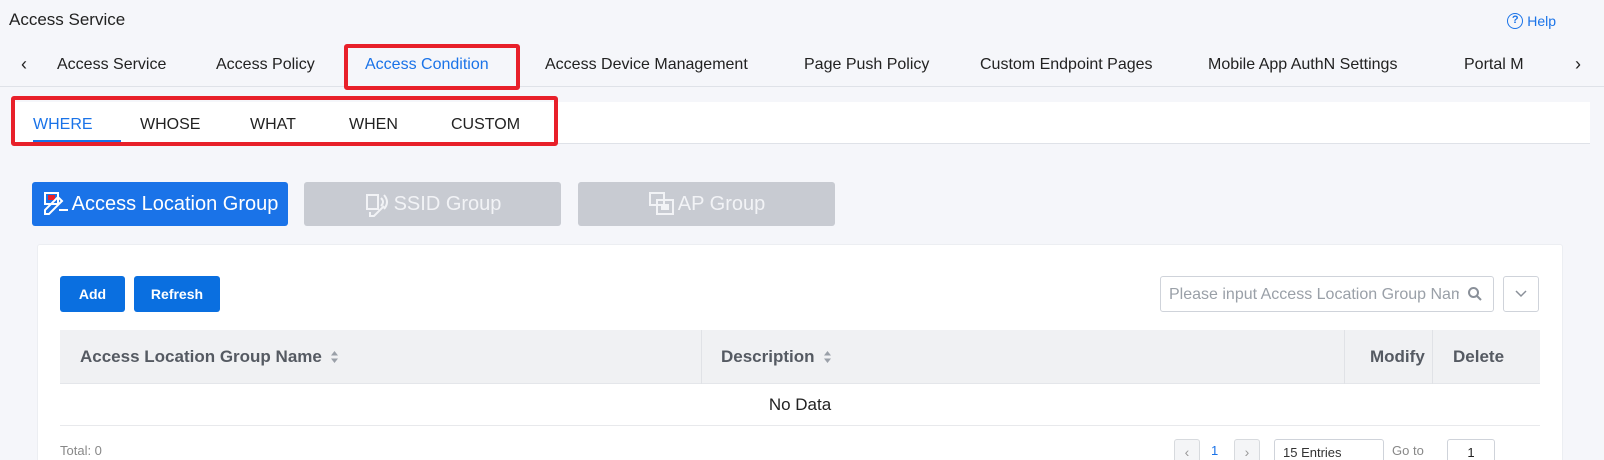 This screenshot has height=460, width=1604. What do you see at coordinates (1479, 356) in the screenshot?
I see `column-header-delete: Delete` at bounding box center [1479, 356].